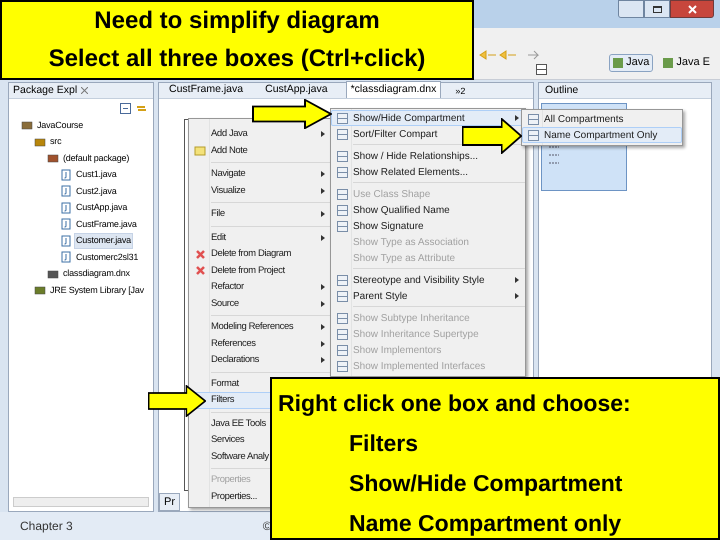  I want to click on callout-step: Name Compartment only, so click(495, 521).